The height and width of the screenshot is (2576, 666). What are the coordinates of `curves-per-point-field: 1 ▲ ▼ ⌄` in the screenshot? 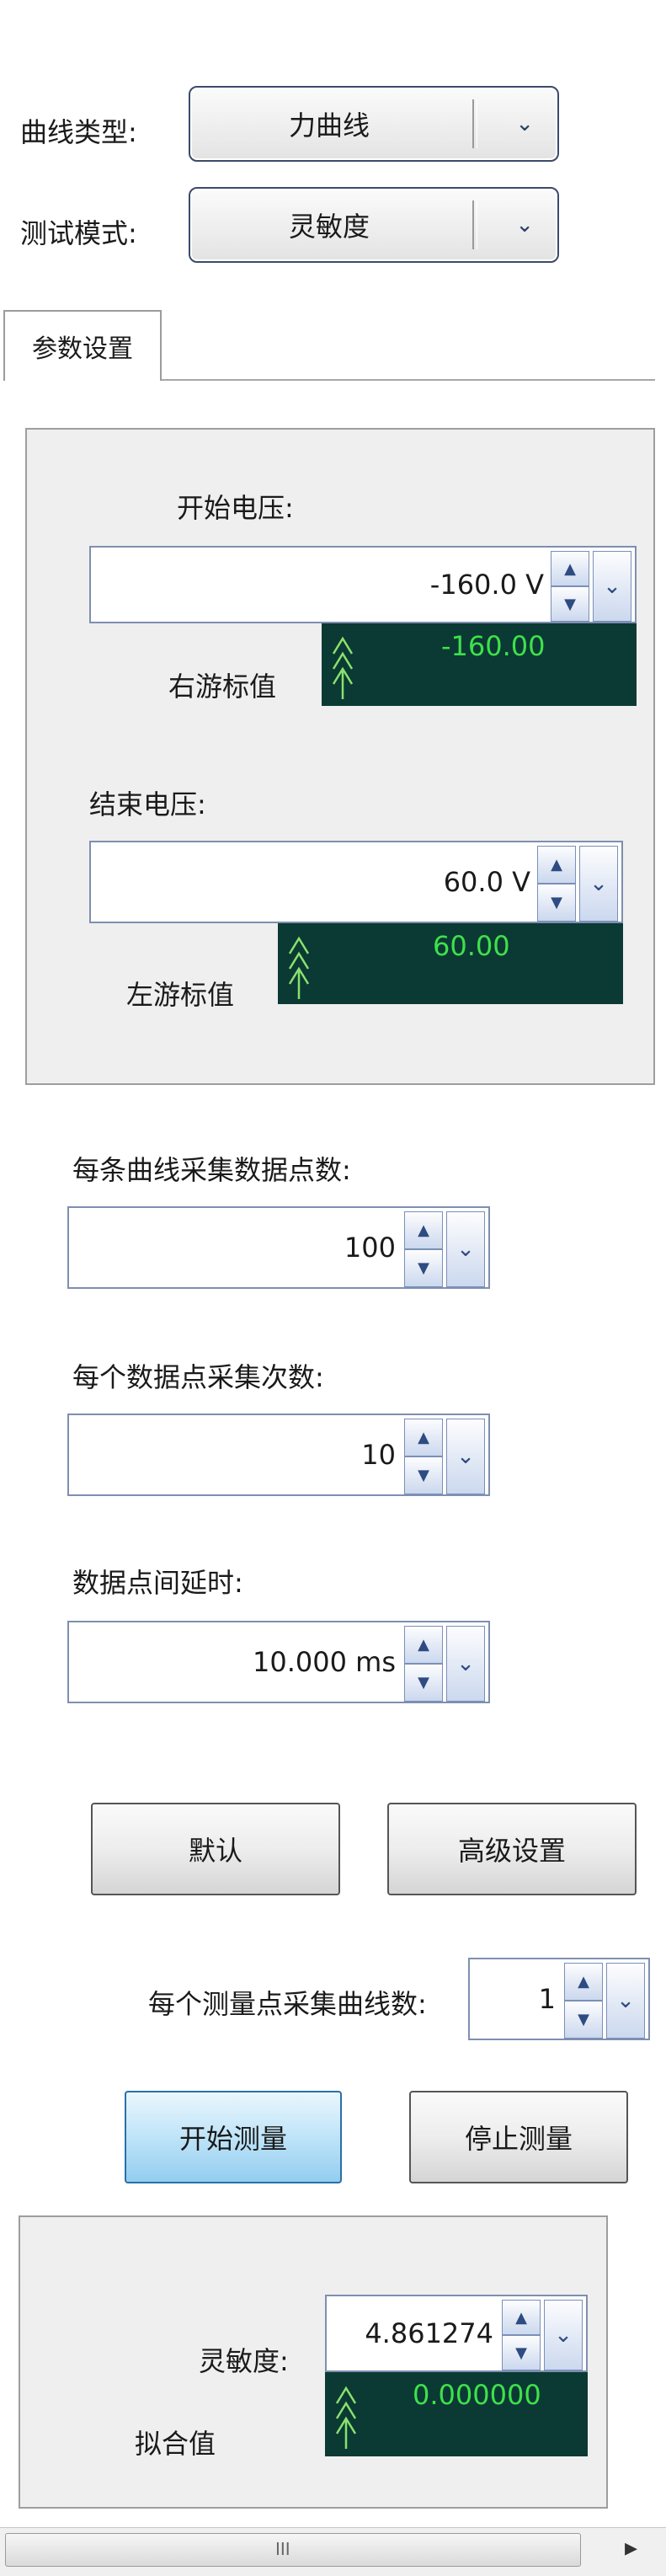 It's located at (559, 1999).